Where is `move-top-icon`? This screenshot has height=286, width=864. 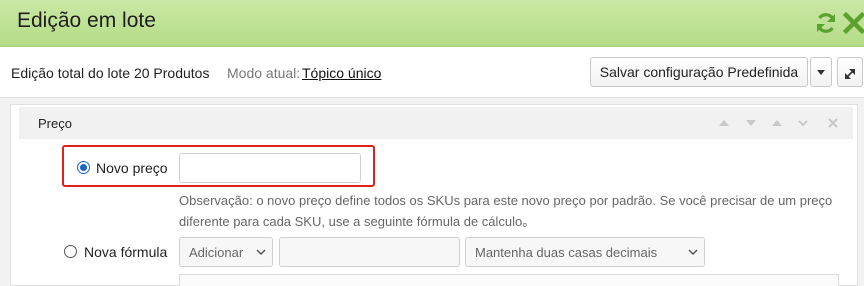
move-top-icon is located at coordinates (777, 123).